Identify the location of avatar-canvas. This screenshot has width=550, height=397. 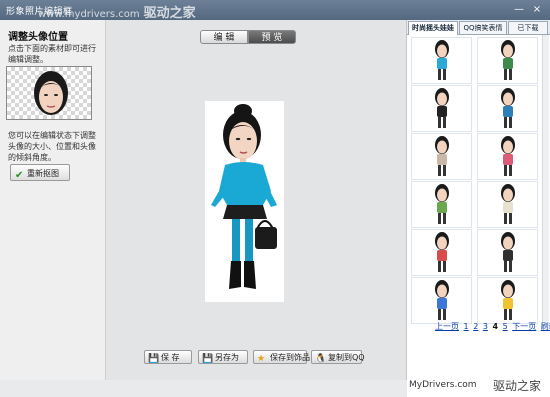
(244, 201).